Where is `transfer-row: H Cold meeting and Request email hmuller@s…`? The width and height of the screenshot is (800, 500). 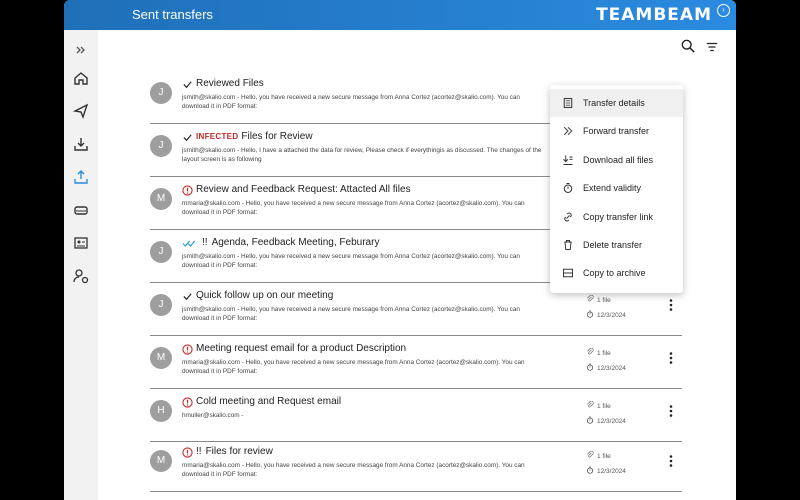
transfer-row: H Cold meeting and Request email hmuller@s… is located at coordinates (416, 416).